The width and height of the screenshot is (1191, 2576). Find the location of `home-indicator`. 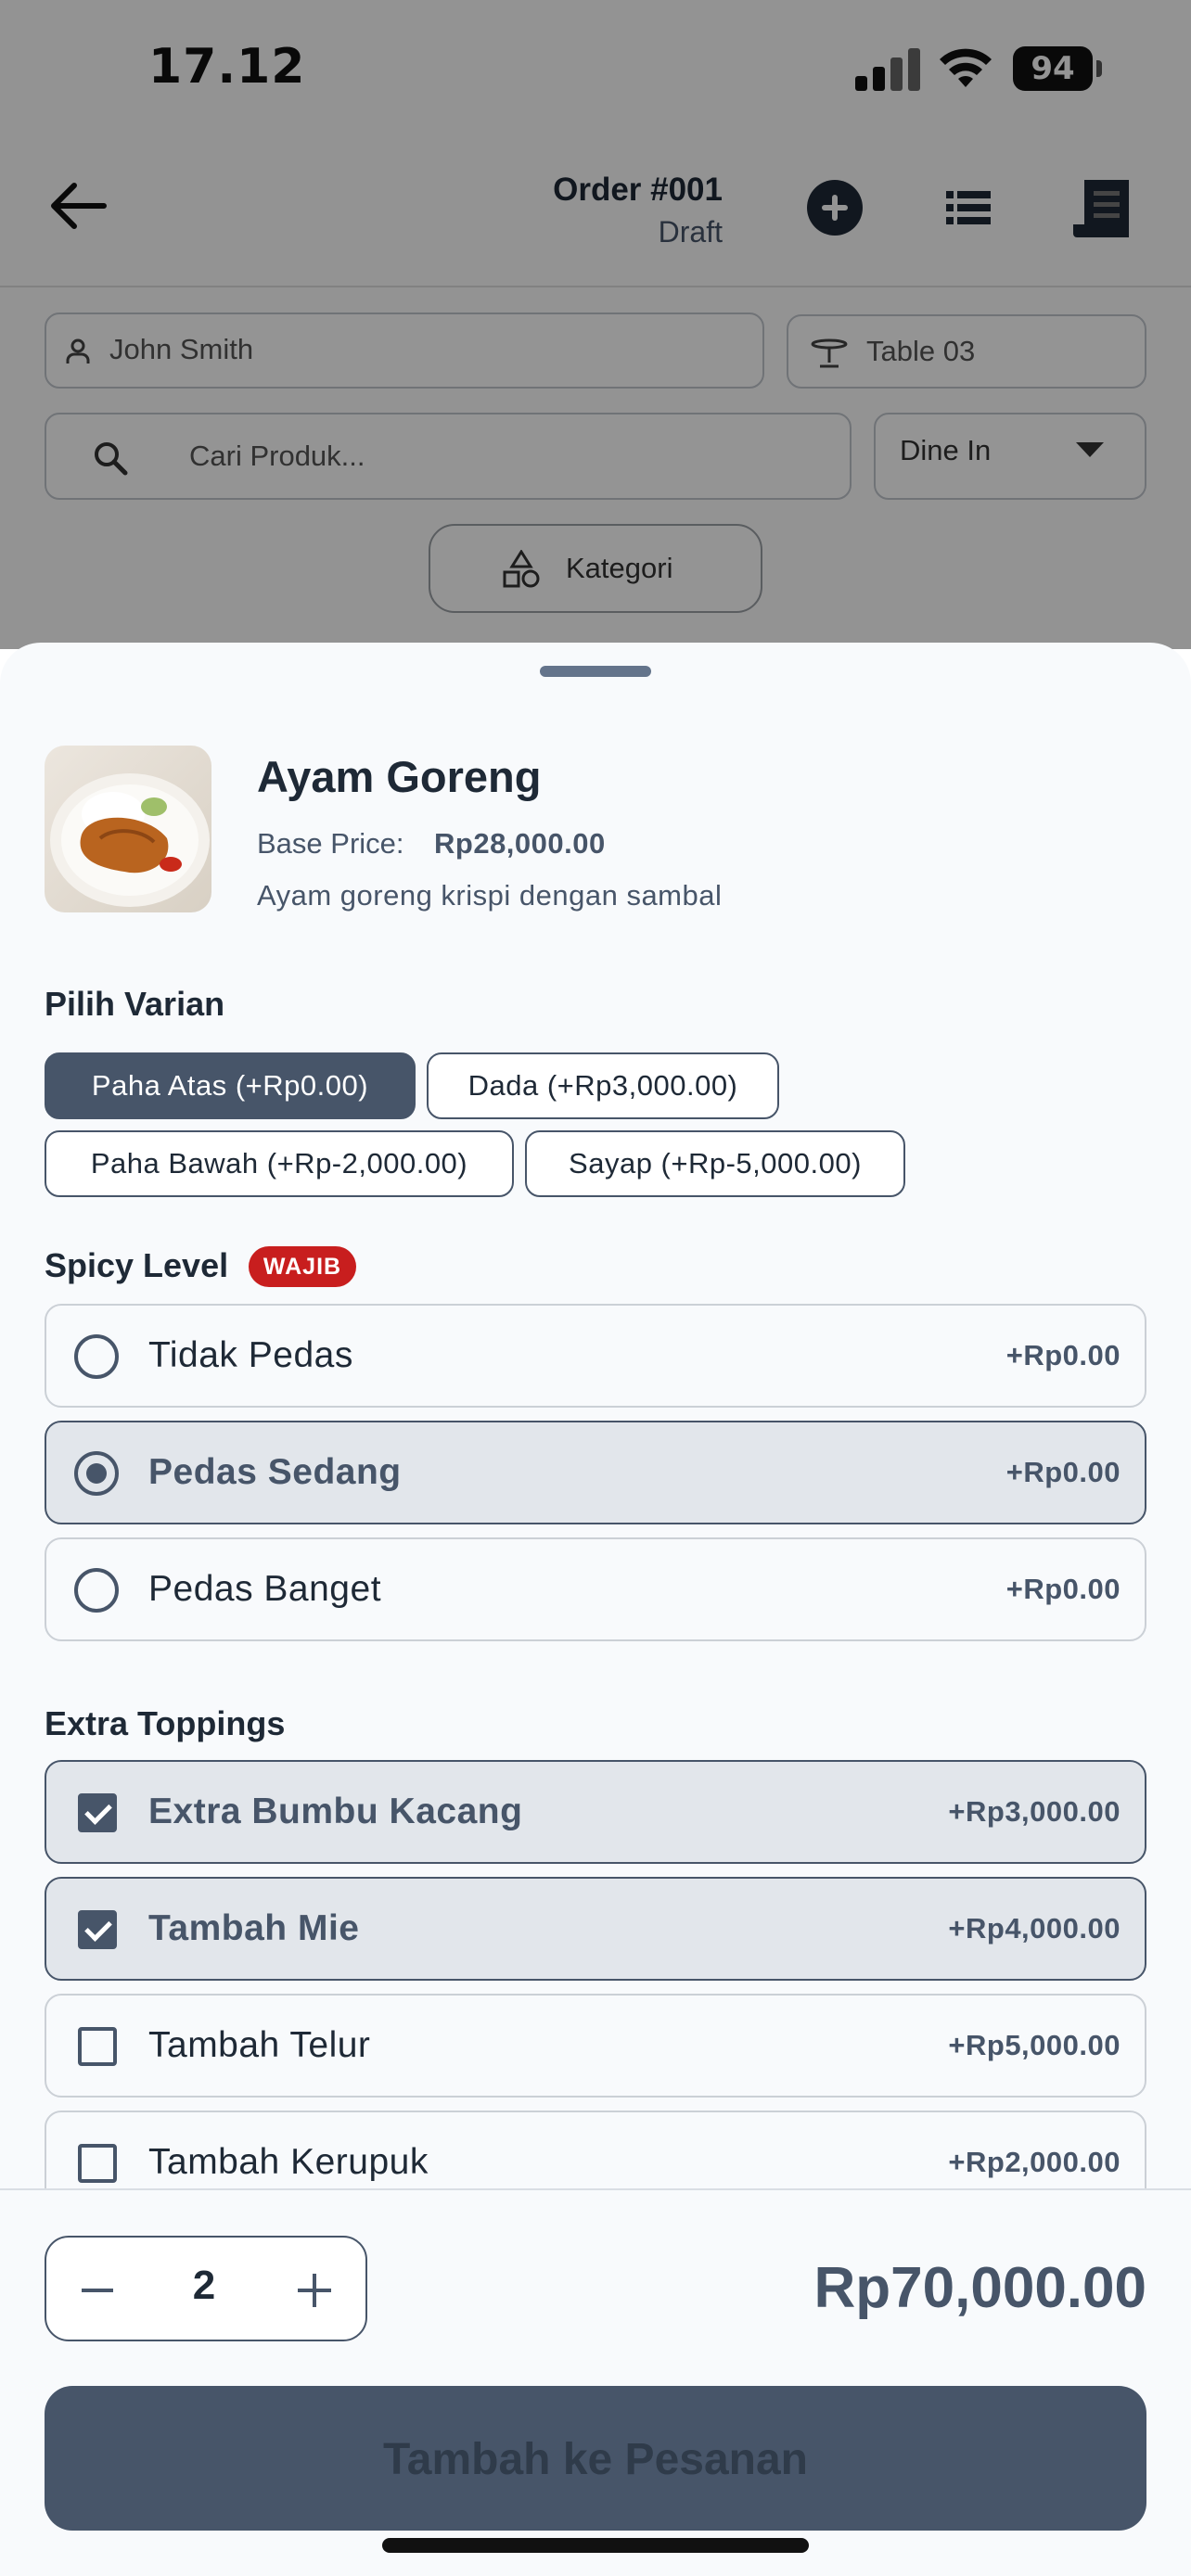

home-indicator is located at coordinates (595, 2545).